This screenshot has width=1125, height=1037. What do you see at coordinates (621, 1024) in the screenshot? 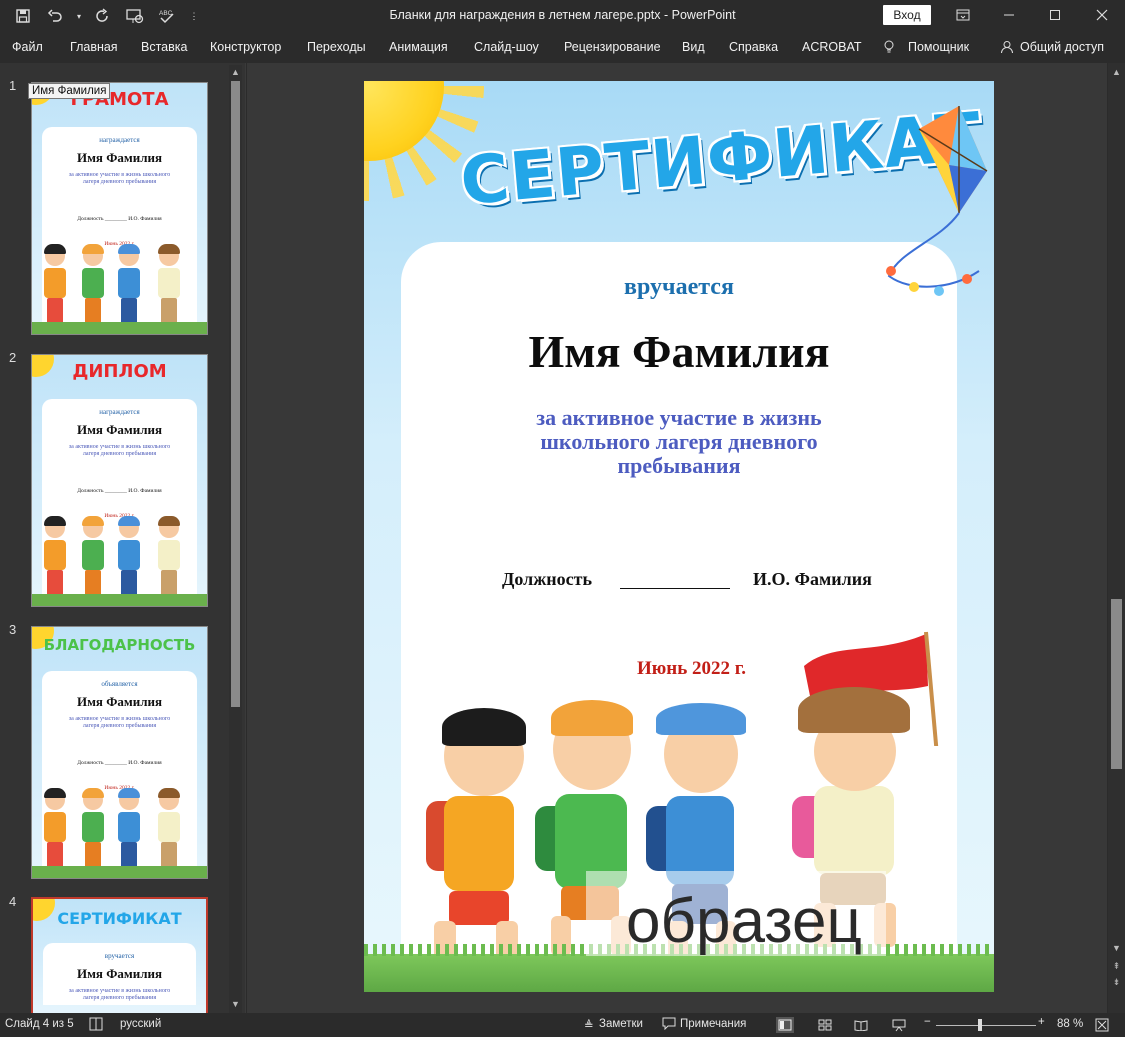
I see `notes-button: Заметки` at bounding box center [621, 1024].